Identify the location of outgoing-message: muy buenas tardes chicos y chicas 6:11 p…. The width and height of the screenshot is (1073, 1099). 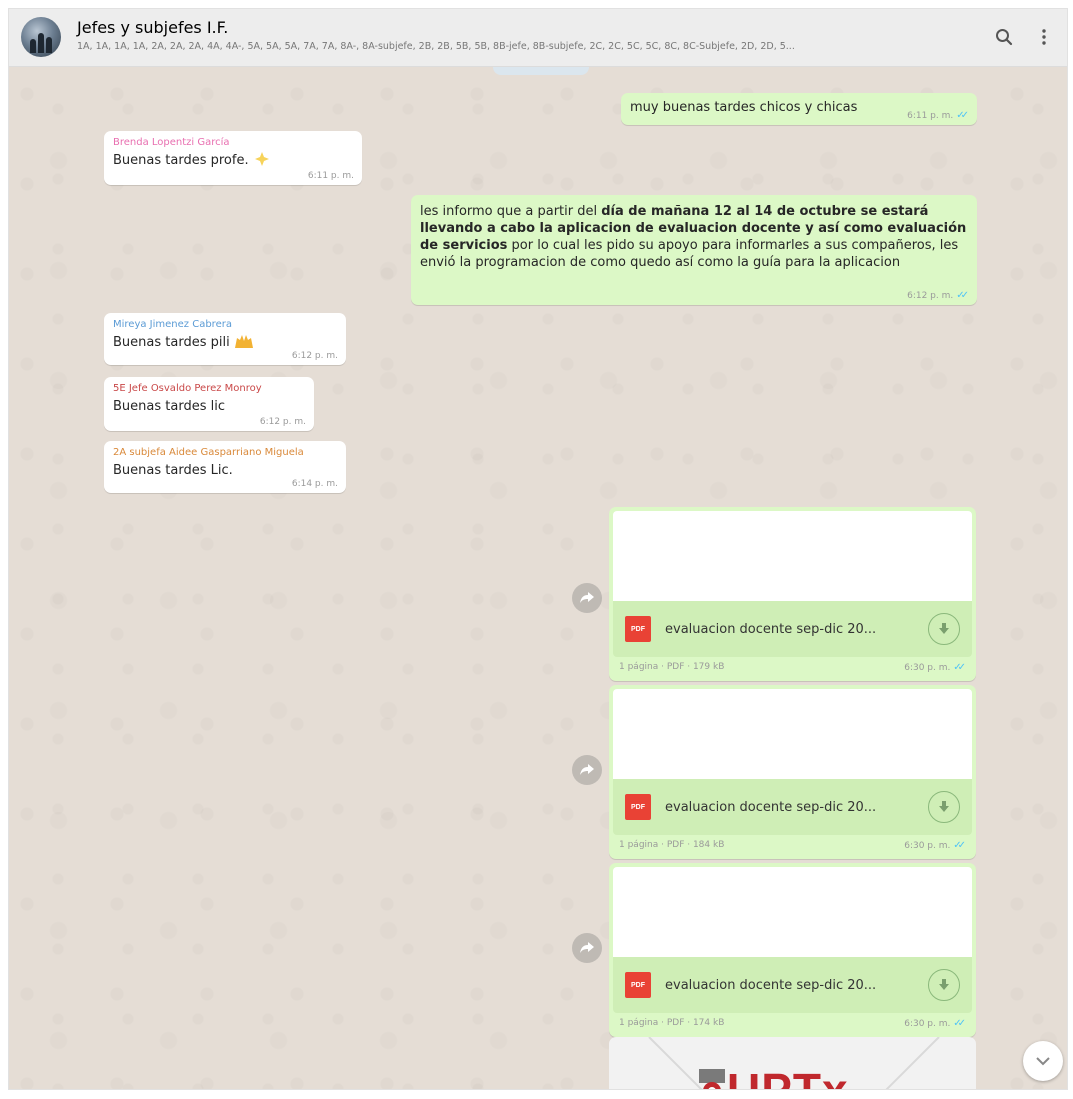
(799, 109).